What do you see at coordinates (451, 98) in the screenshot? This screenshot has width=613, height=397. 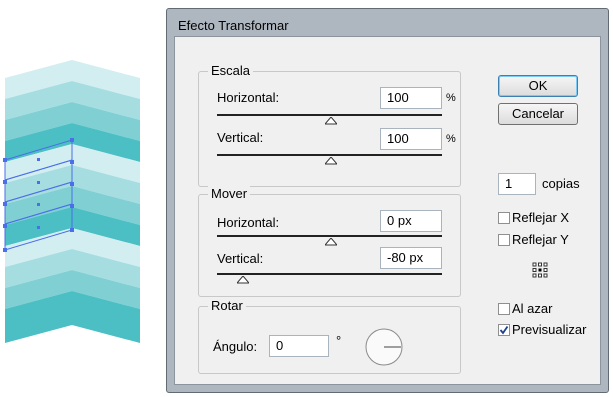 I see `scale-horizontal-unit: %` at bounding box center [451, 98].